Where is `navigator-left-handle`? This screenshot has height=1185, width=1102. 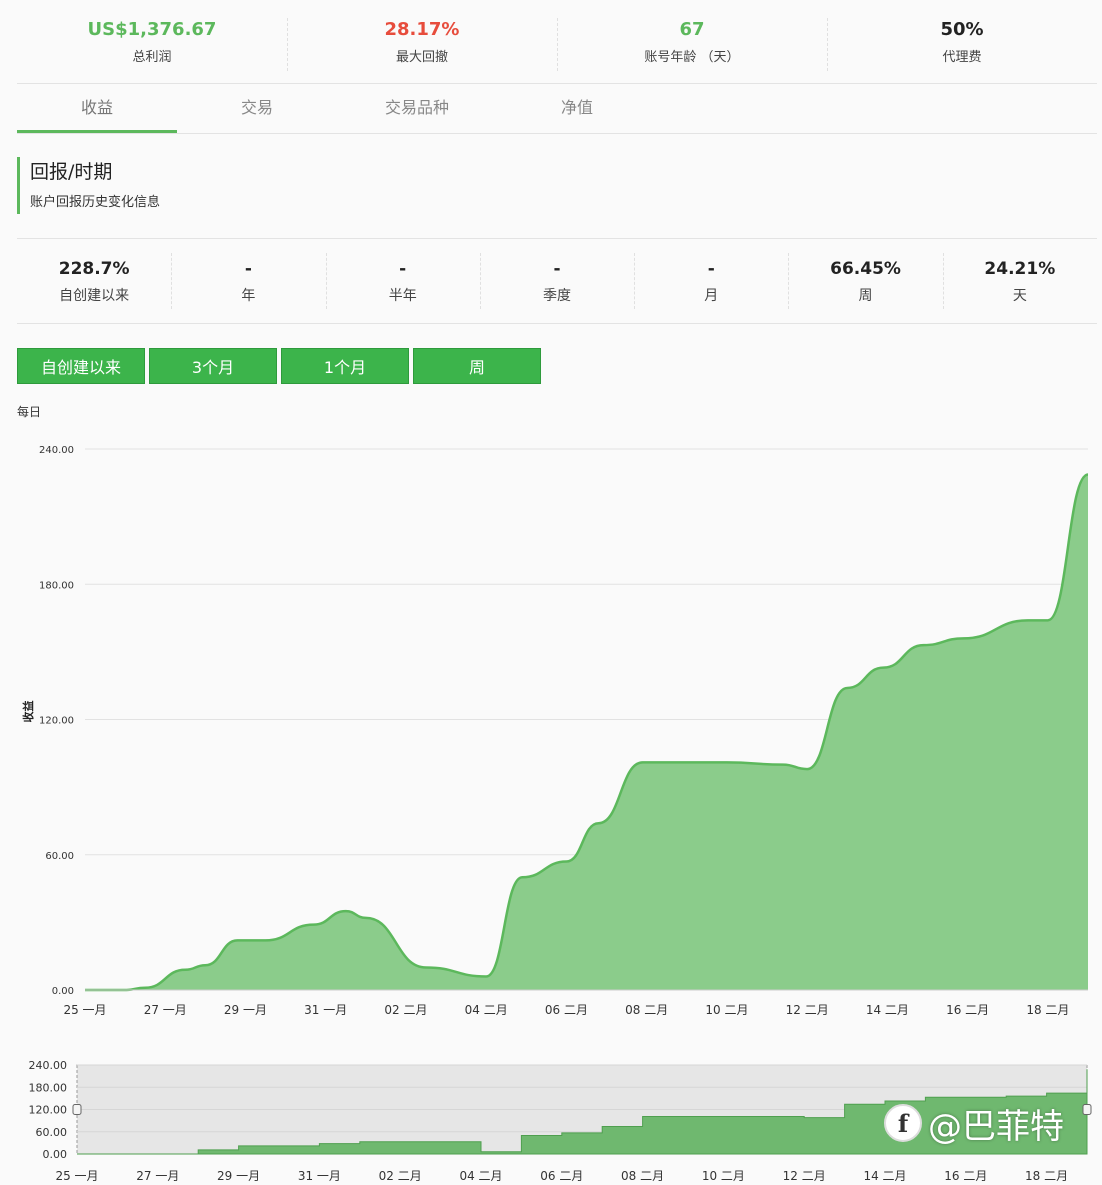 navigator-left-handle is located at coordinates (77, 1109).